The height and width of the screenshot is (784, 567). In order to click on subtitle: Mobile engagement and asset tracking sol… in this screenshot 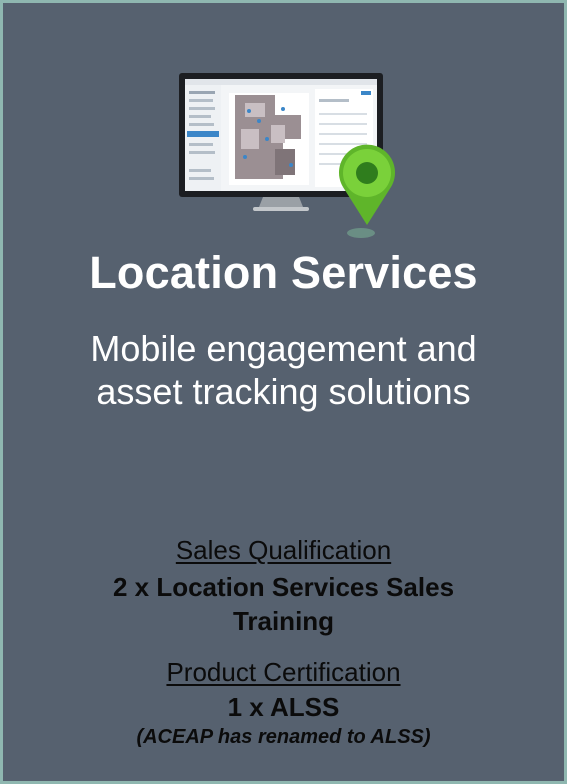, I will do `click(283, 370)`.